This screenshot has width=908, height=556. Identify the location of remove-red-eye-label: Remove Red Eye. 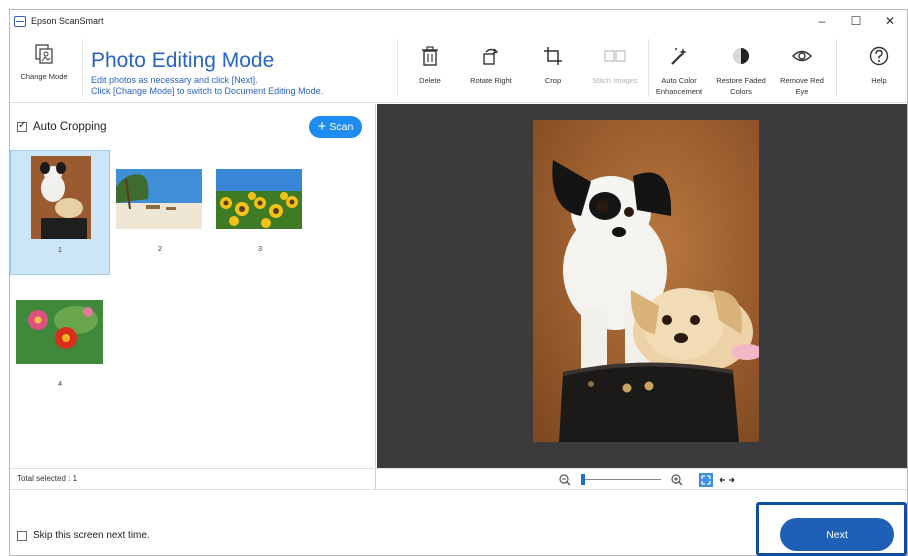
(802, 86).